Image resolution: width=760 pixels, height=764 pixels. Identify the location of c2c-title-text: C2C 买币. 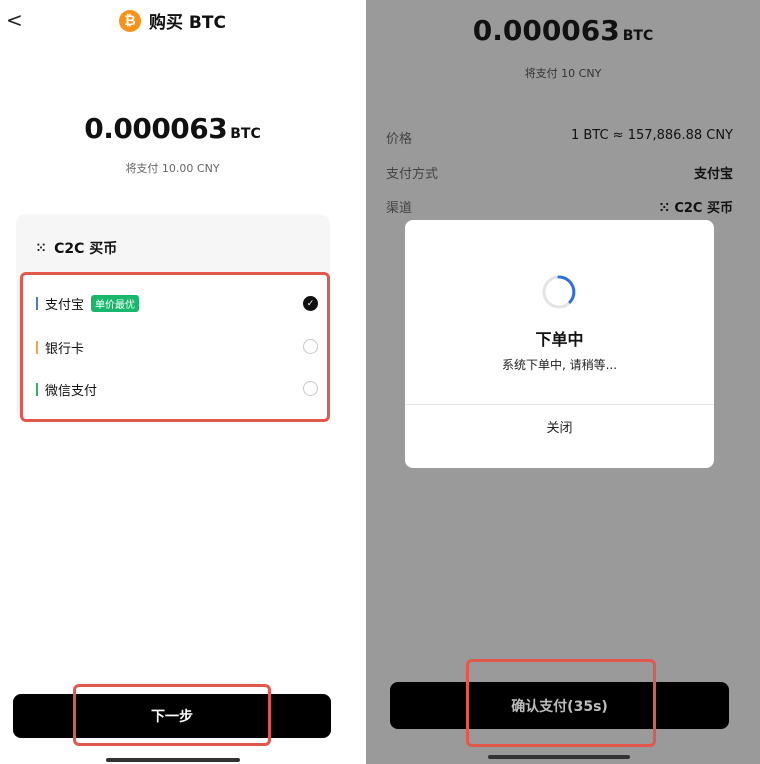
(86, 249).